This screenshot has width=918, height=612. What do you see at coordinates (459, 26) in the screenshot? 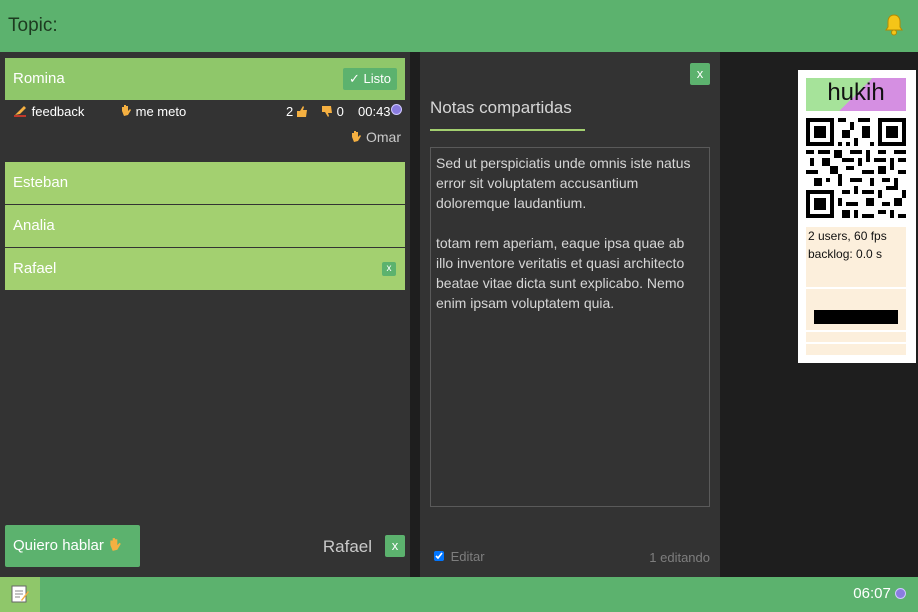
I see `top-bar: Topic:` at bounding box center [459, 26].